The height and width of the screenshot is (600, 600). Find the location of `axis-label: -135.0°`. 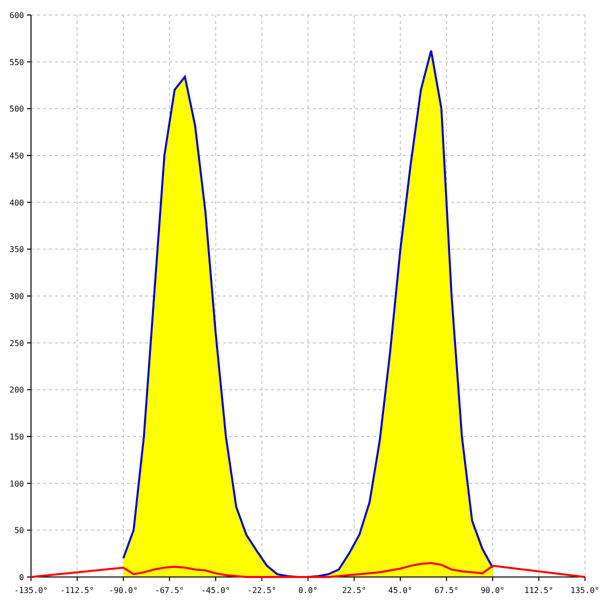

axis-label: -135.0° is located at coordinates (31, 590).